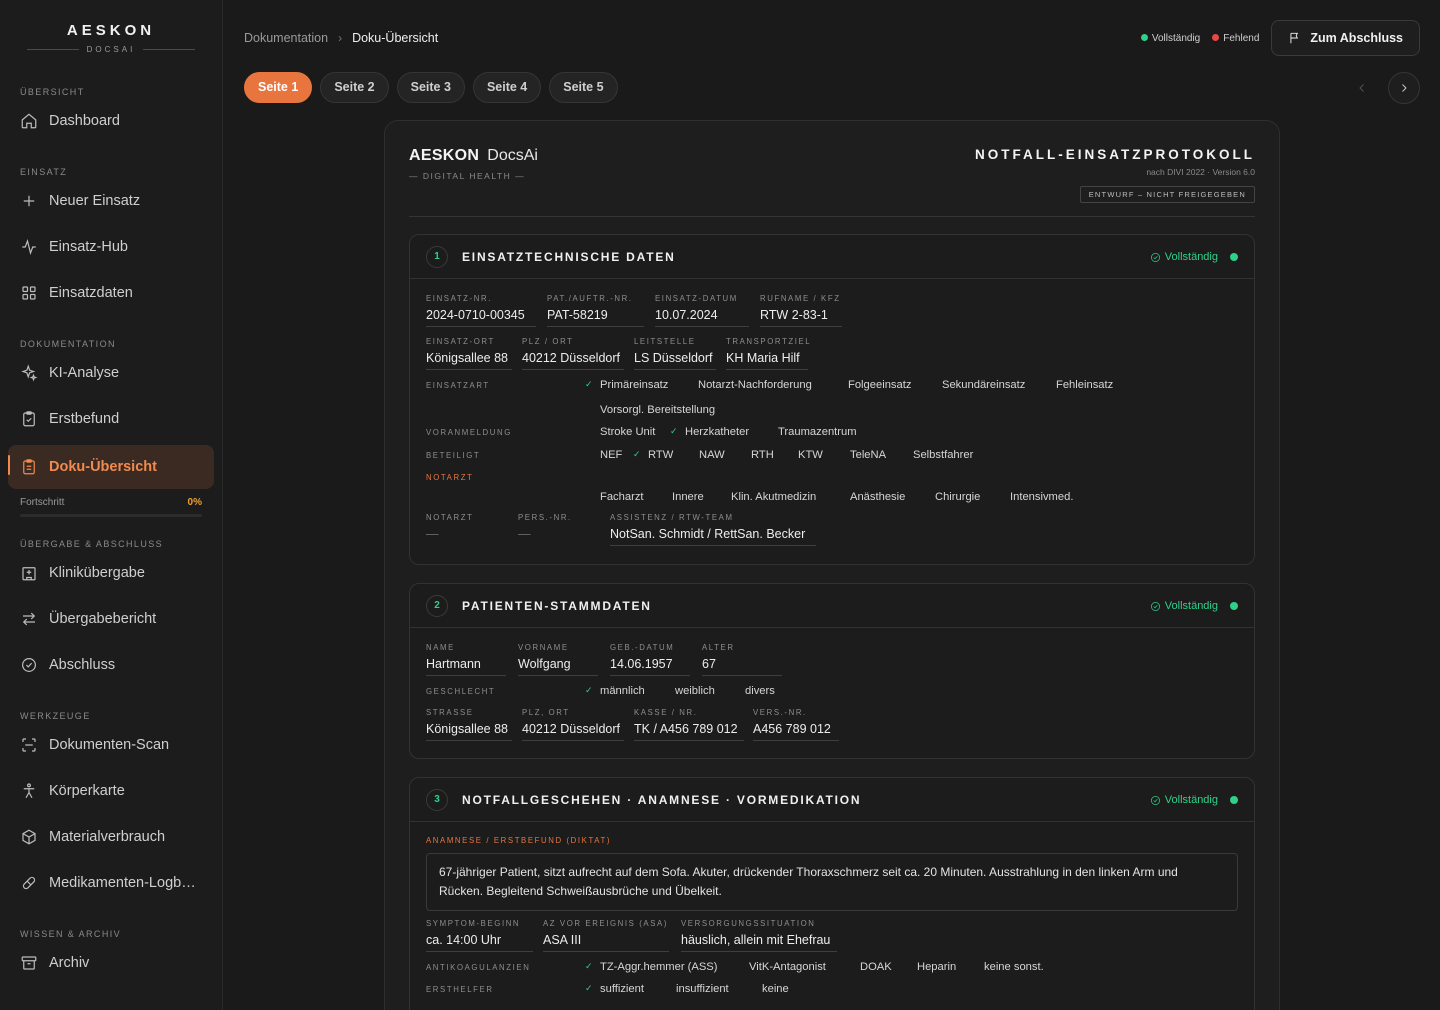 The height and width of the screenshot is (1010, 1440). I want to click on tab-seite-5: Seite 5, so click(583, 87).